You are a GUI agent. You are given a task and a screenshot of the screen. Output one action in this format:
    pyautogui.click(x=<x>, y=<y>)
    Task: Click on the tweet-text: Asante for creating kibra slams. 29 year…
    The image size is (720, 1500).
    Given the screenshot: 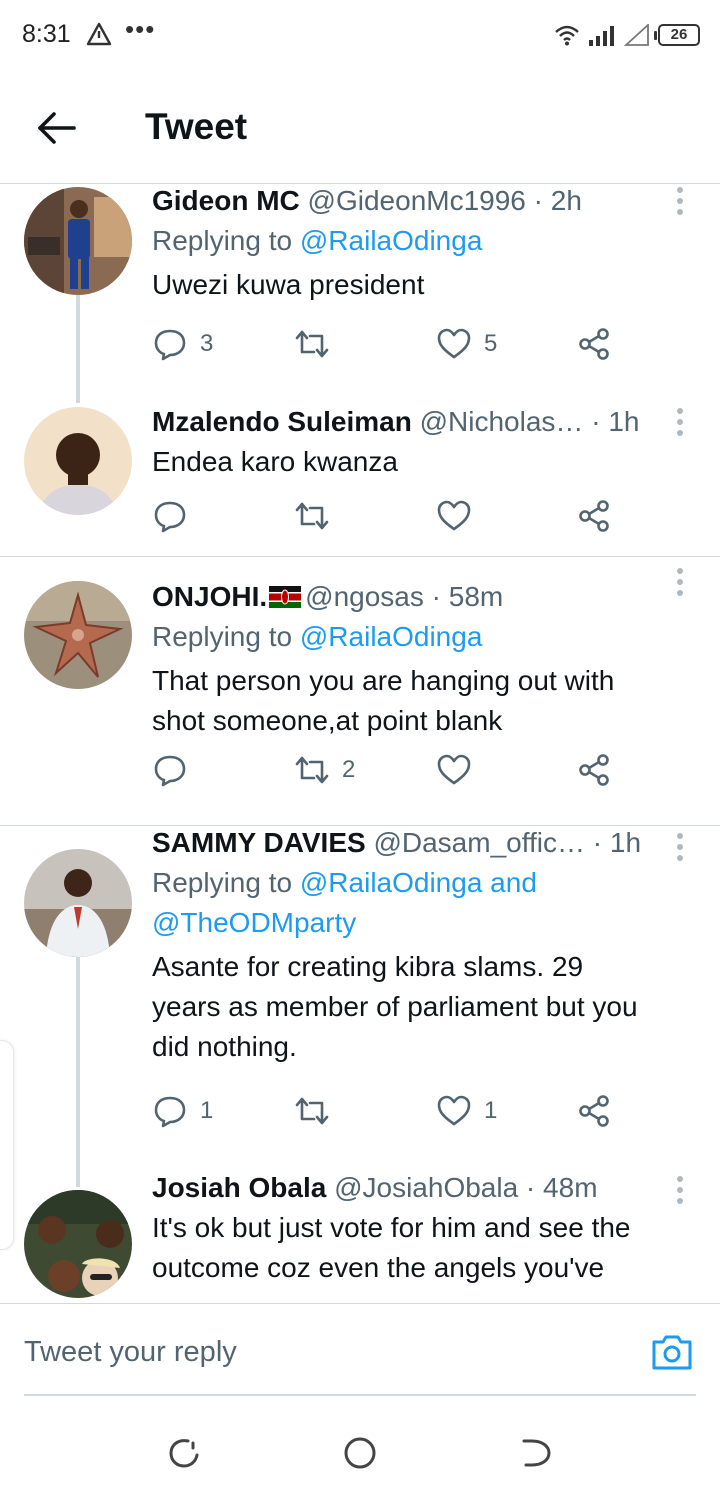 What is the action you would take?
    pyautogui.click(x=395, y=1006)
    